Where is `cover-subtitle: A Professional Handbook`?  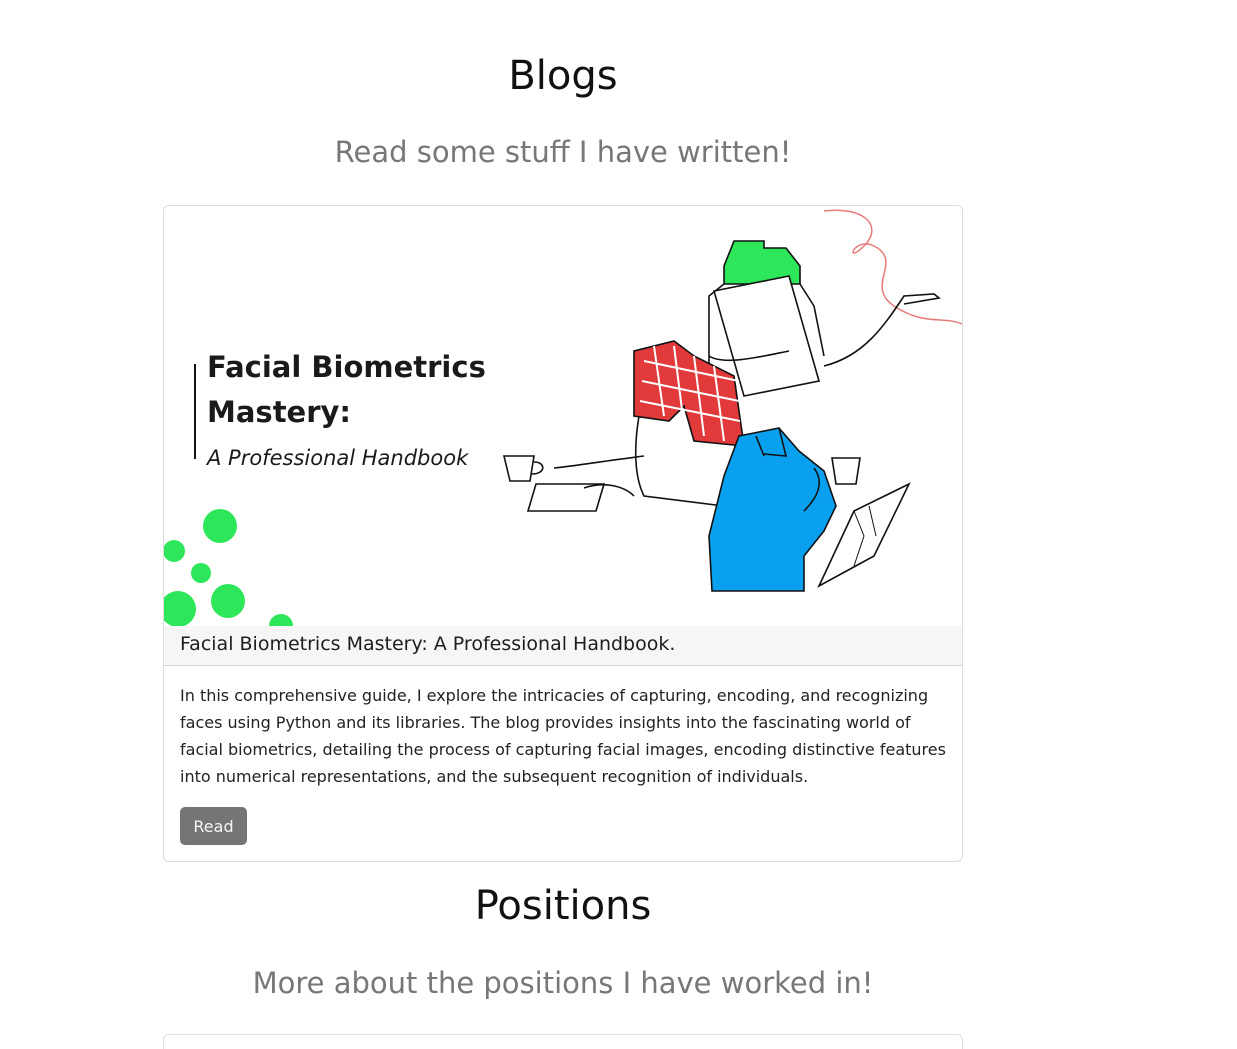 cover-subtitle: A Professional Handbook is located at coordinates (337, 458).